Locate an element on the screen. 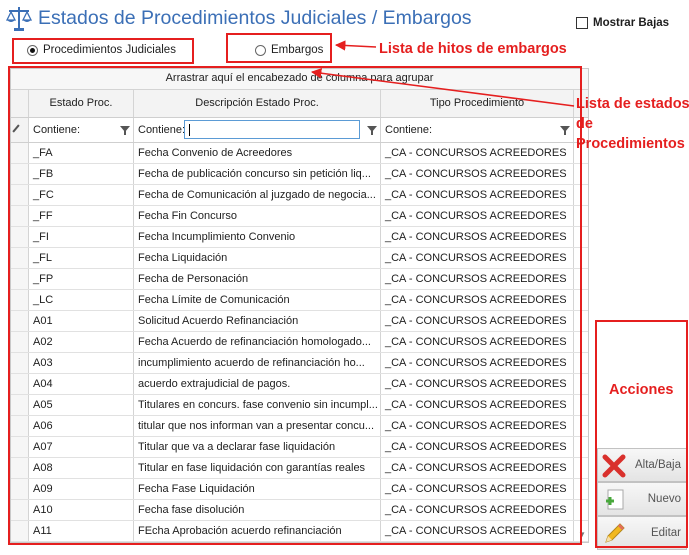 The width and height of the screenshot is (689, 555). annotation-box-seizures is located at coordinates (279, 48).